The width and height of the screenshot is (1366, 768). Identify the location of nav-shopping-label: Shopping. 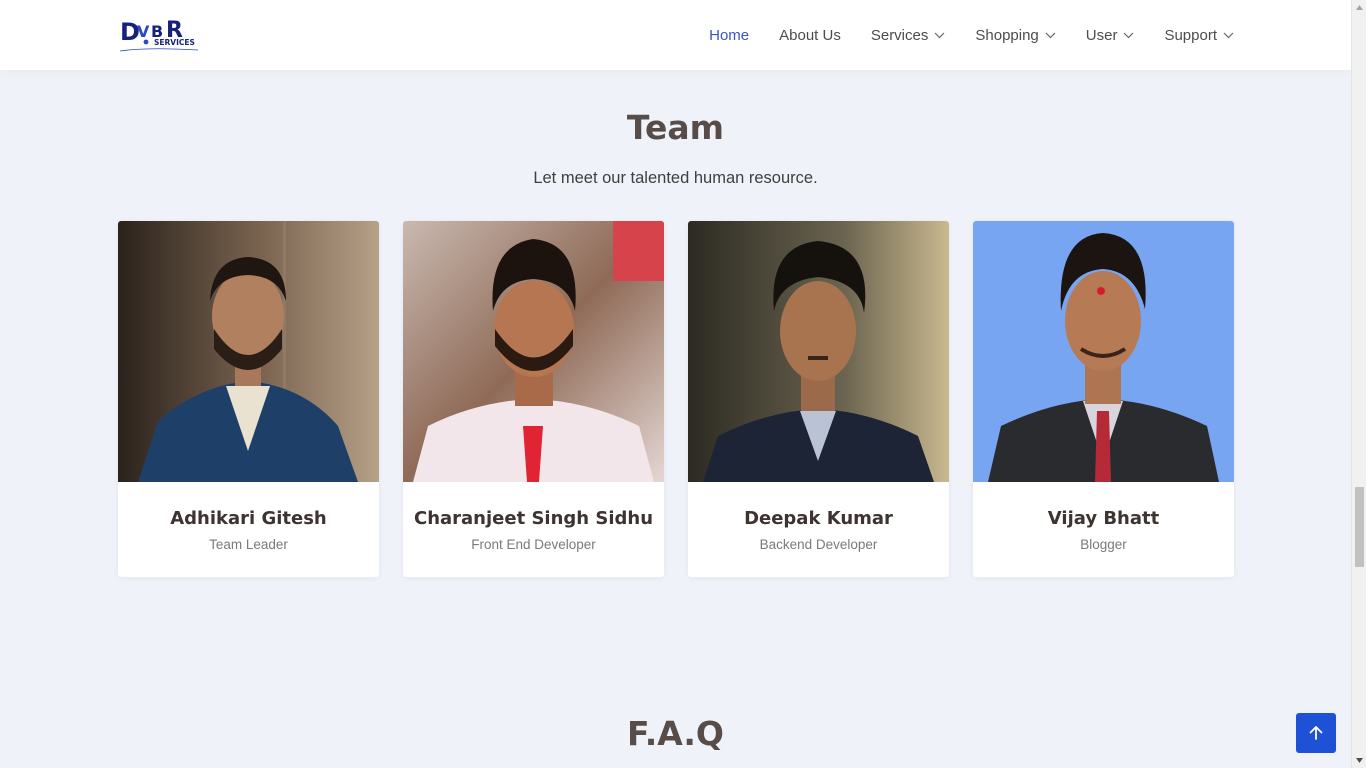
(1007, 35).